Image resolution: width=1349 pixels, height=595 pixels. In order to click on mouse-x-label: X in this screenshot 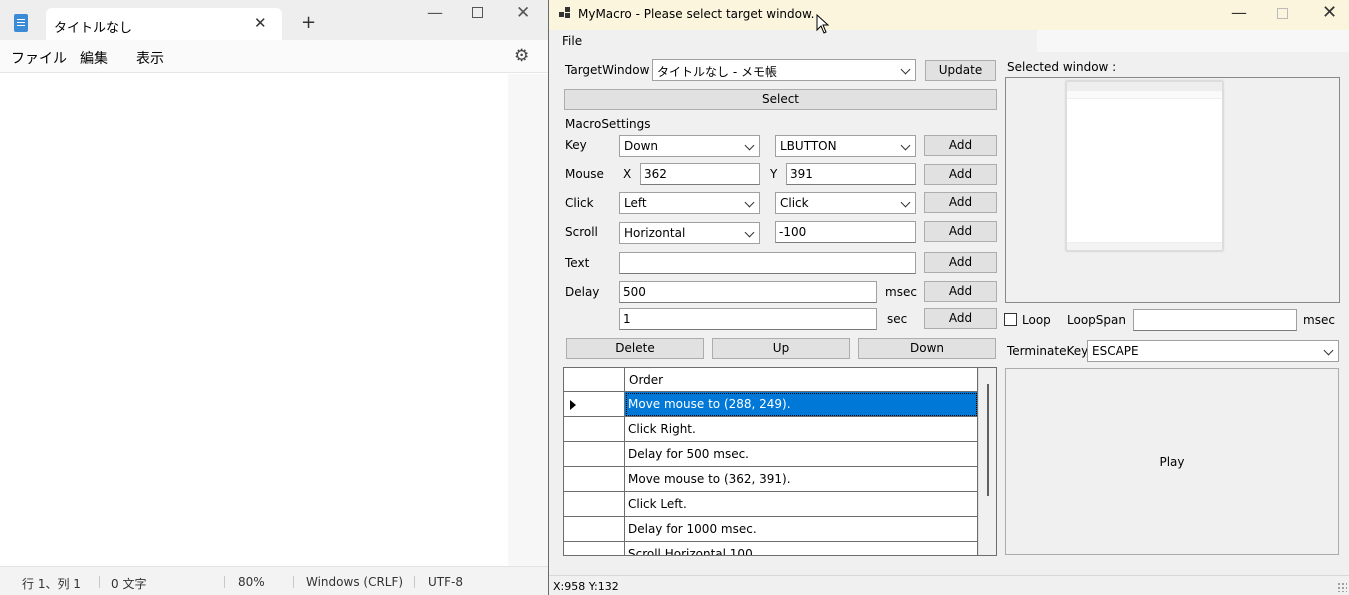, I will do `click(627, 174)`.